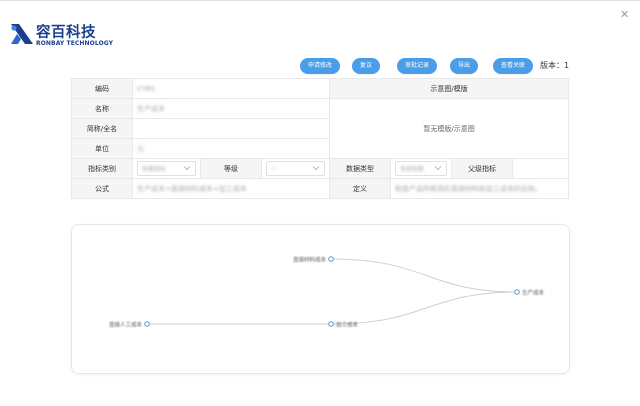 Image resolution: width=640 pixels, height=406 pixels. What do you see at coordinates (102, 128) in the screenshot?
I see `fullname-label: 简称/全名` at bounding box center [102, 128].